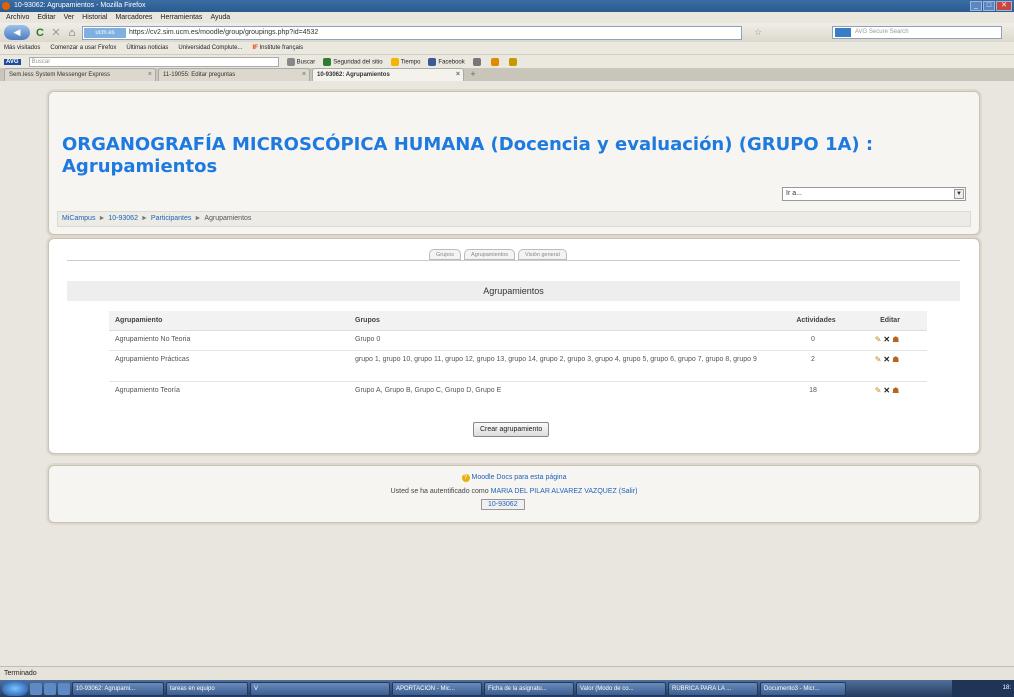  Describe the element at coordinates (890, 321) in the screenshot. I see `header-edit: Editar` at that location.